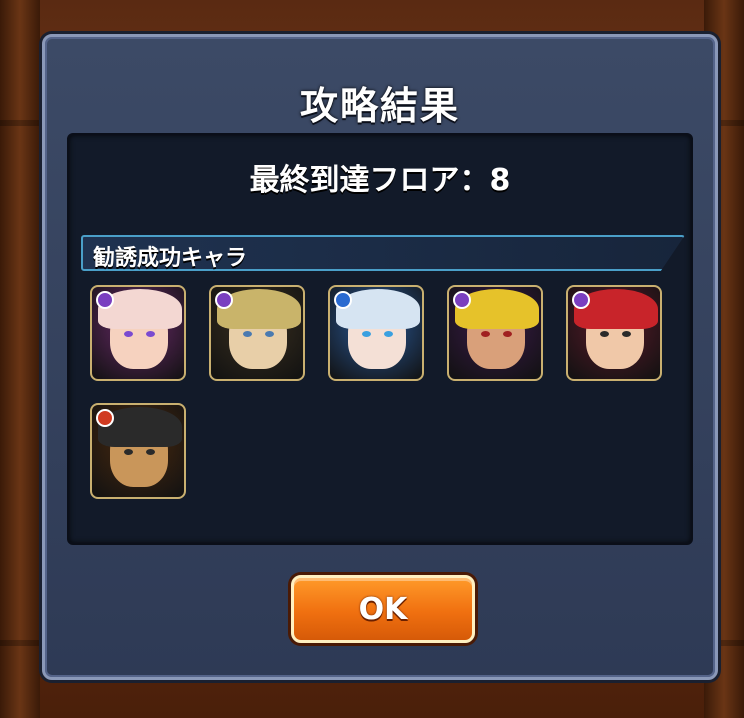  Describe the element at coordinates (383, 253) in the screenshot. I see `recruited-characters-header: 勧誘成功キャラ` at that location.